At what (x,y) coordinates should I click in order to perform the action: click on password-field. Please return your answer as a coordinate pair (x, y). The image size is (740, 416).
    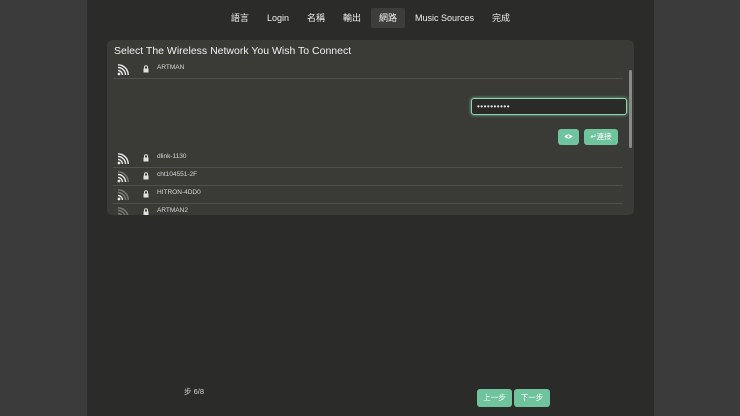
    Looking at the image, I should click on (549, 106).